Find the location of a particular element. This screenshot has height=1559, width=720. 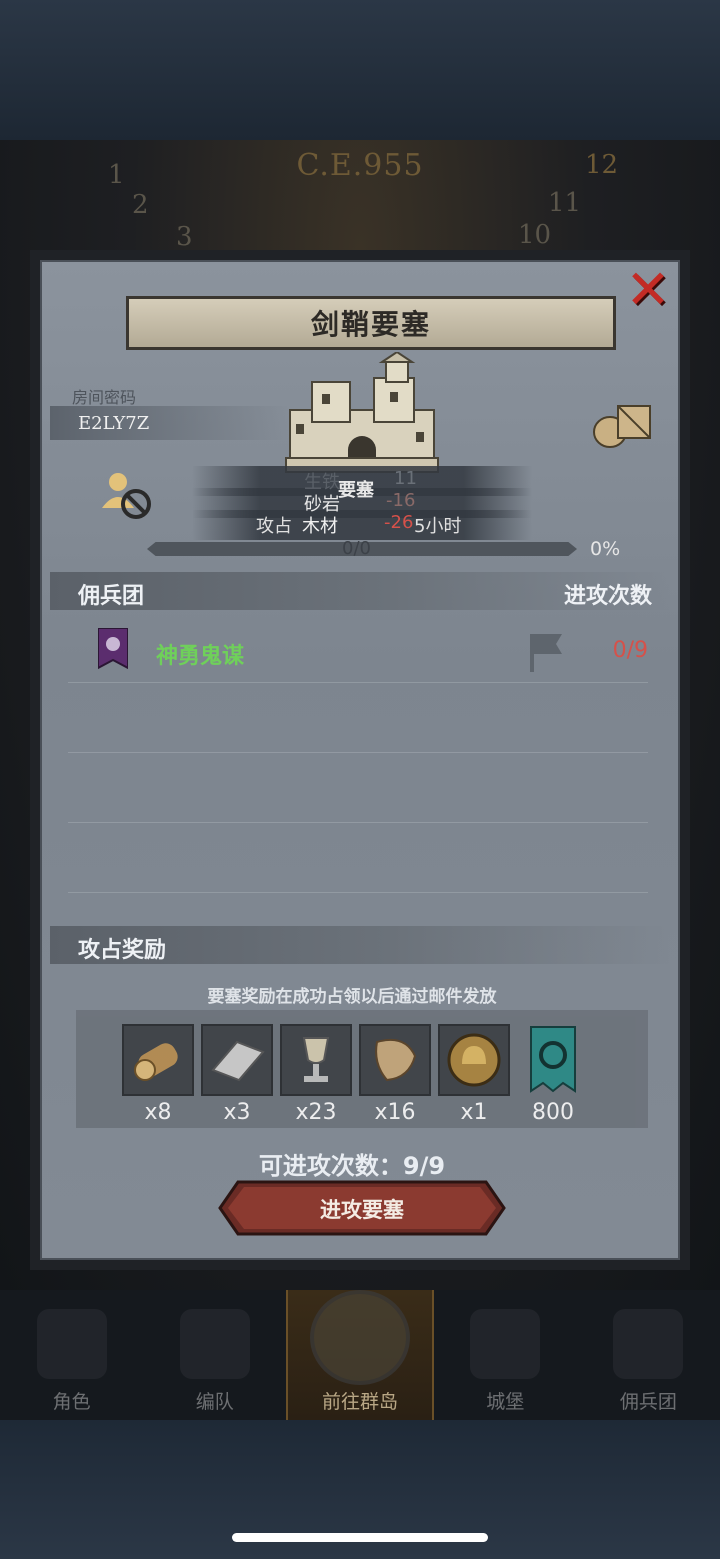

nav-tab-formation: 编队 is located at coordinates (214, 1355).